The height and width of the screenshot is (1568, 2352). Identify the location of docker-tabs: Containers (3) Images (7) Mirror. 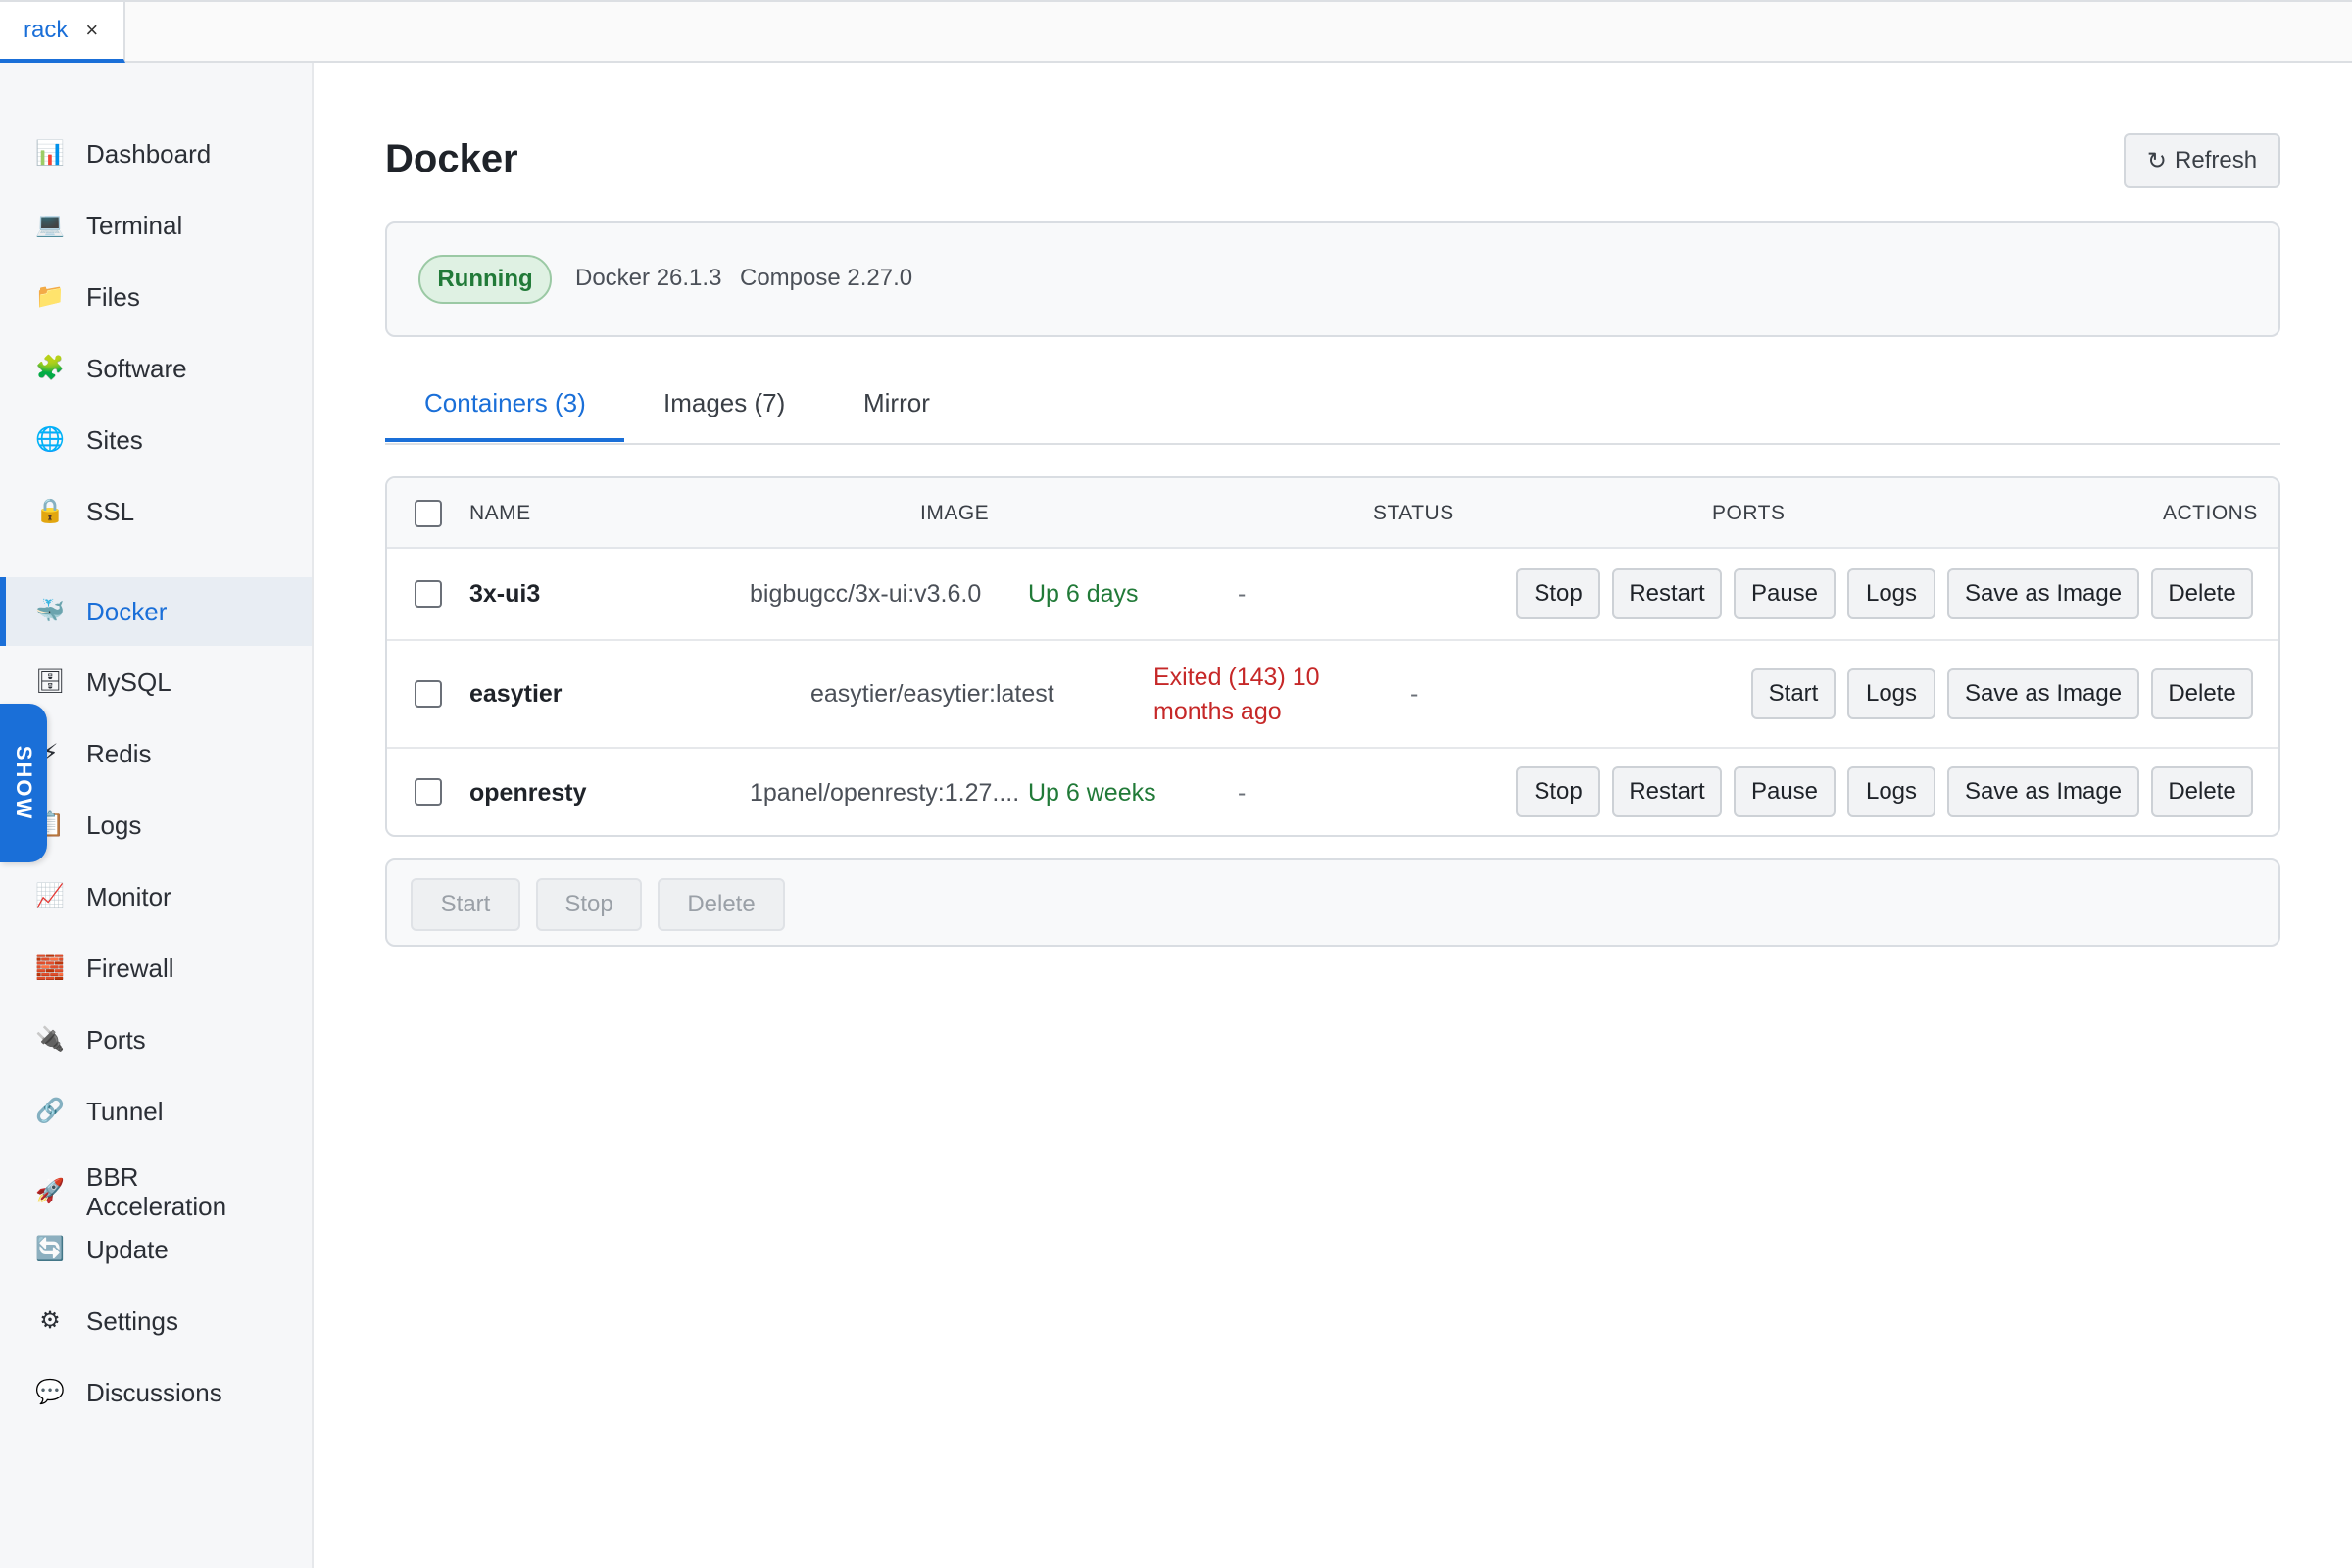
(1332, 409).